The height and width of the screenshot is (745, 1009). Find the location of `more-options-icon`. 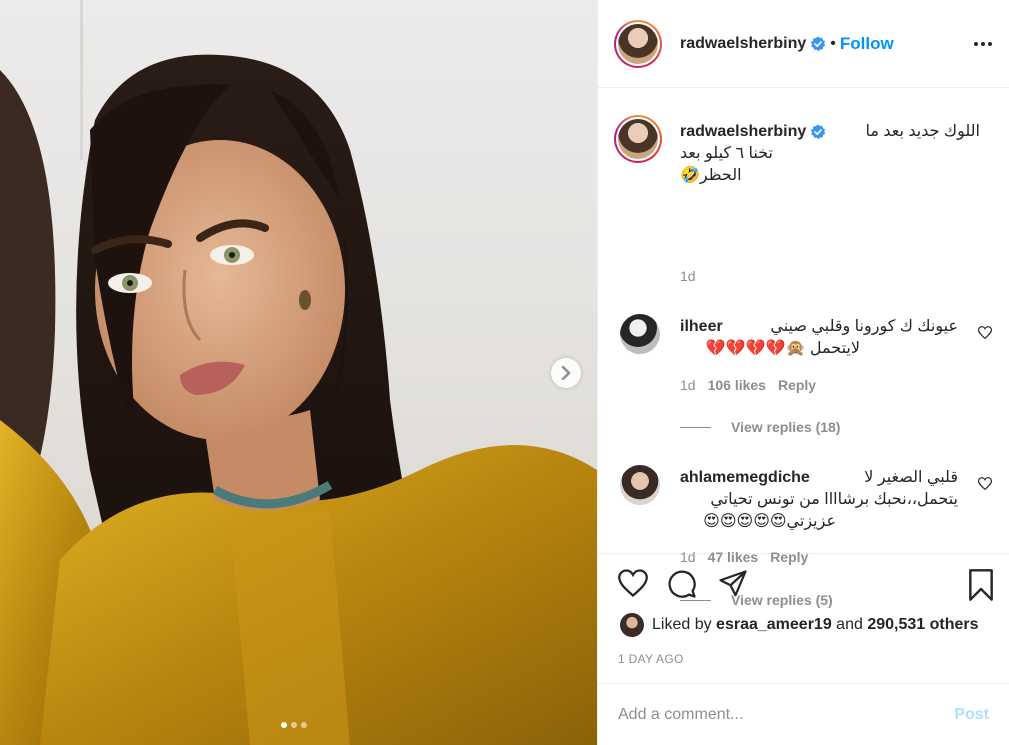

more-options-icon is located at coordinates (983, 46).